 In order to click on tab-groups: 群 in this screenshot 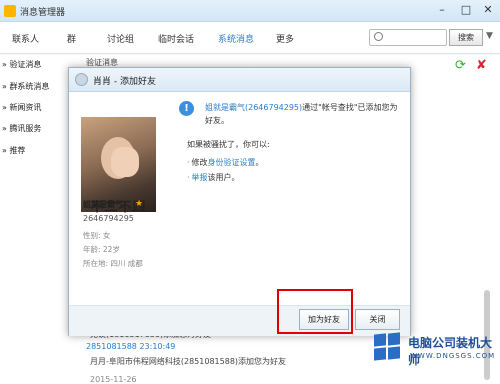, I will do `click(71, 38)`.